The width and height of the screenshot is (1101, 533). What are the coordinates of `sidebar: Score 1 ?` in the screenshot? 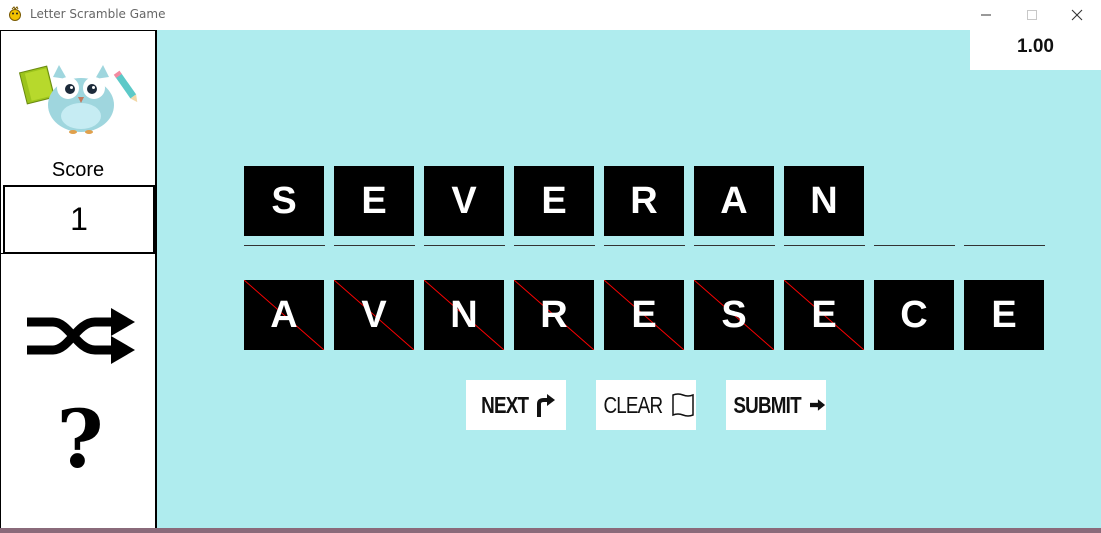 It's located at (78, 280).